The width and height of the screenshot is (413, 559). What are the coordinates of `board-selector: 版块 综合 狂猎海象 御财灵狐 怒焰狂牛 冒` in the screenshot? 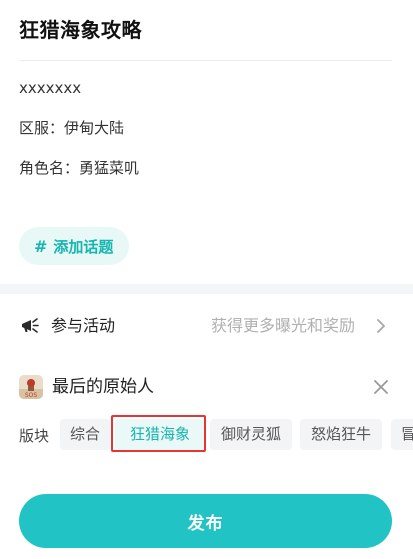 It's located at (206, 435).